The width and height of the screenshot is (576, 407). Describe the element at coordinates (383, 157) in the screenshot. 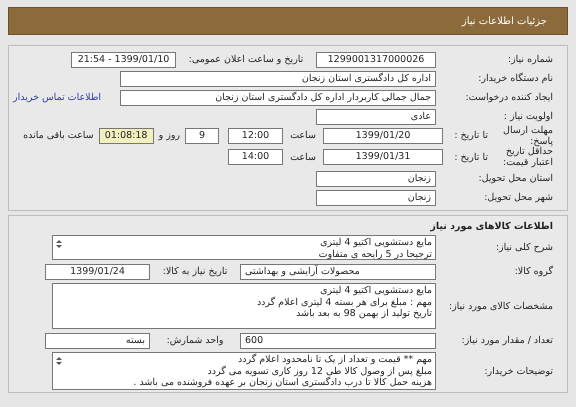

I see `validity-date-field: 1399/01/31` at that location.